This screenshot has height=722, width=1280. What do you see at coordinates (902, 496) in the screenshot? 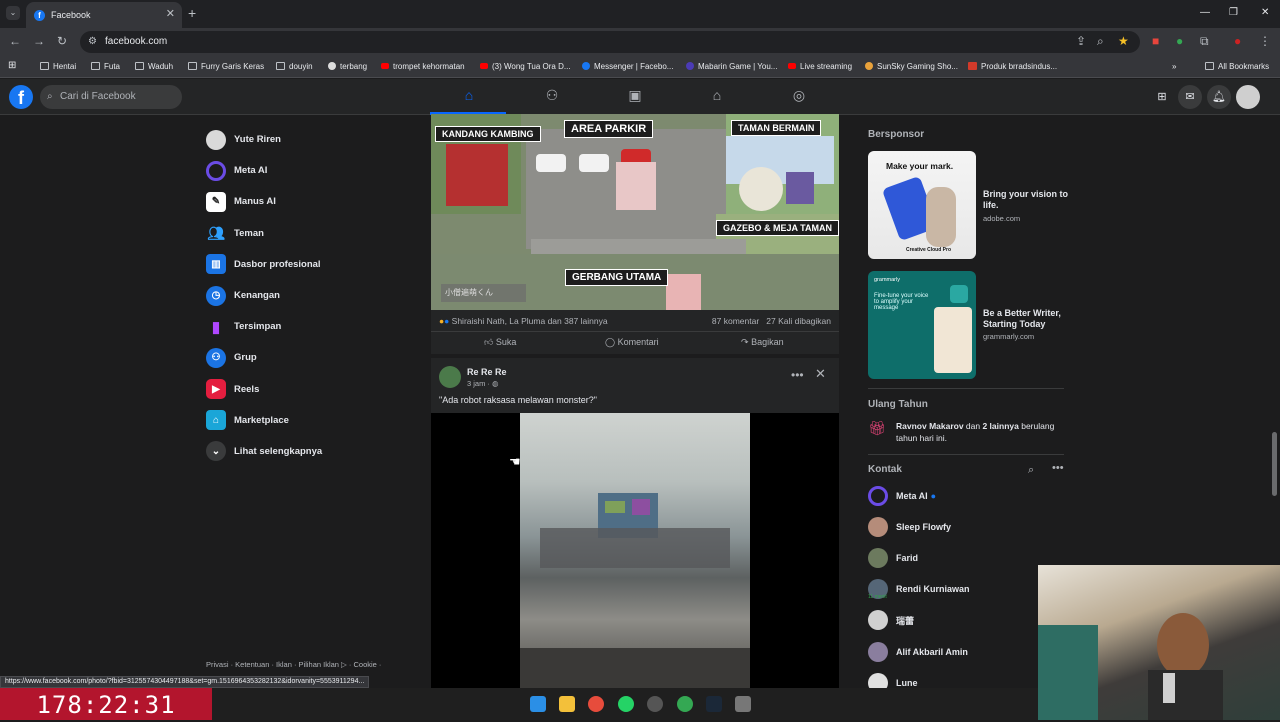
I see `contact-item: Meta AI ●` at bounding box center [902, 496].